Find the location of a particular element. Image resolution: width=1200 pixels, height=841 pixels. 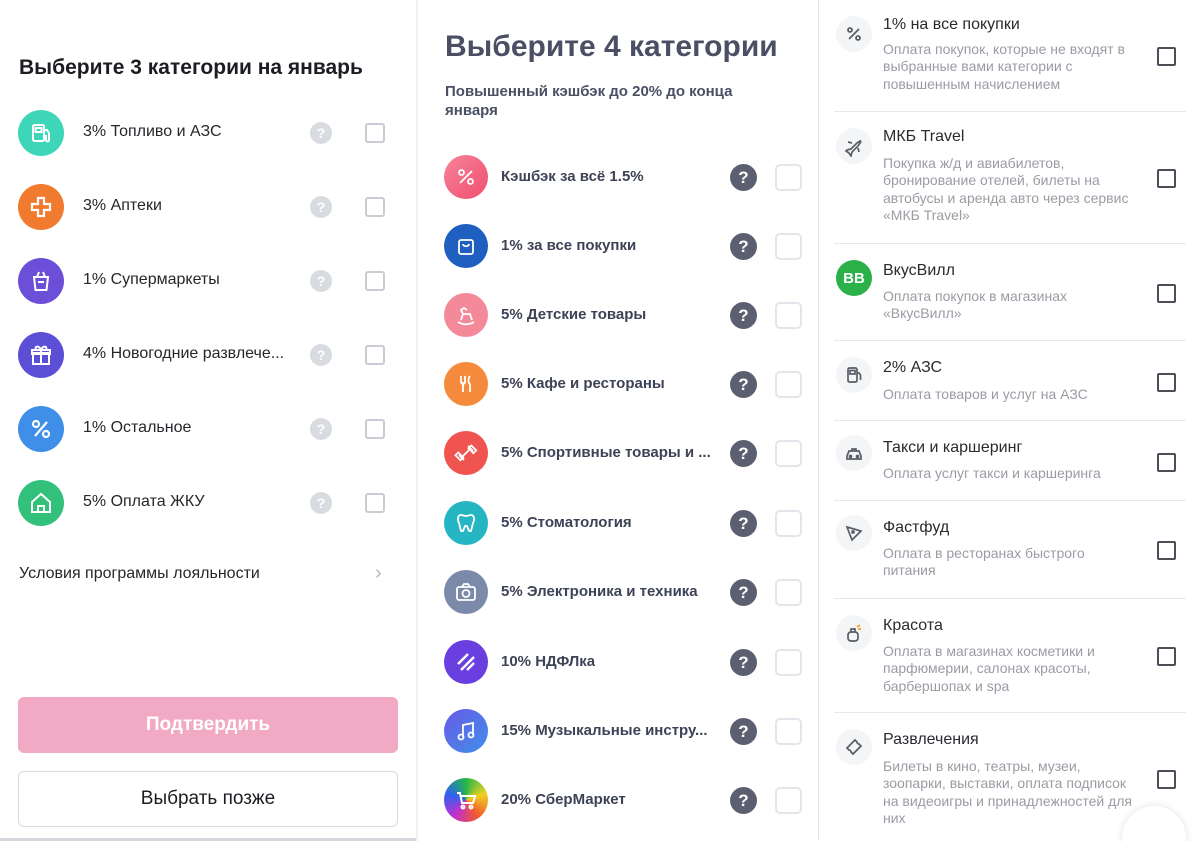

category-row-sports: 5% Спортивные товары и ... ? is located at coordinates (619, 456).